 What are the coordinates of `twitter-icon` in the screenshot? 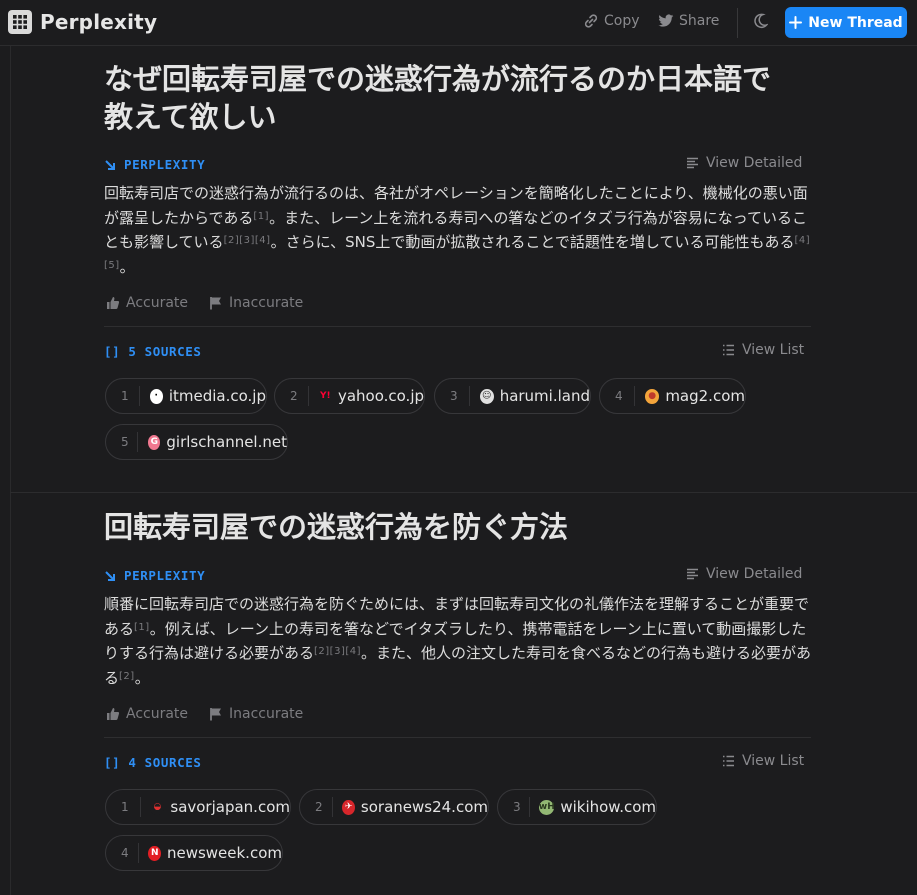 It's located at (666, 20).